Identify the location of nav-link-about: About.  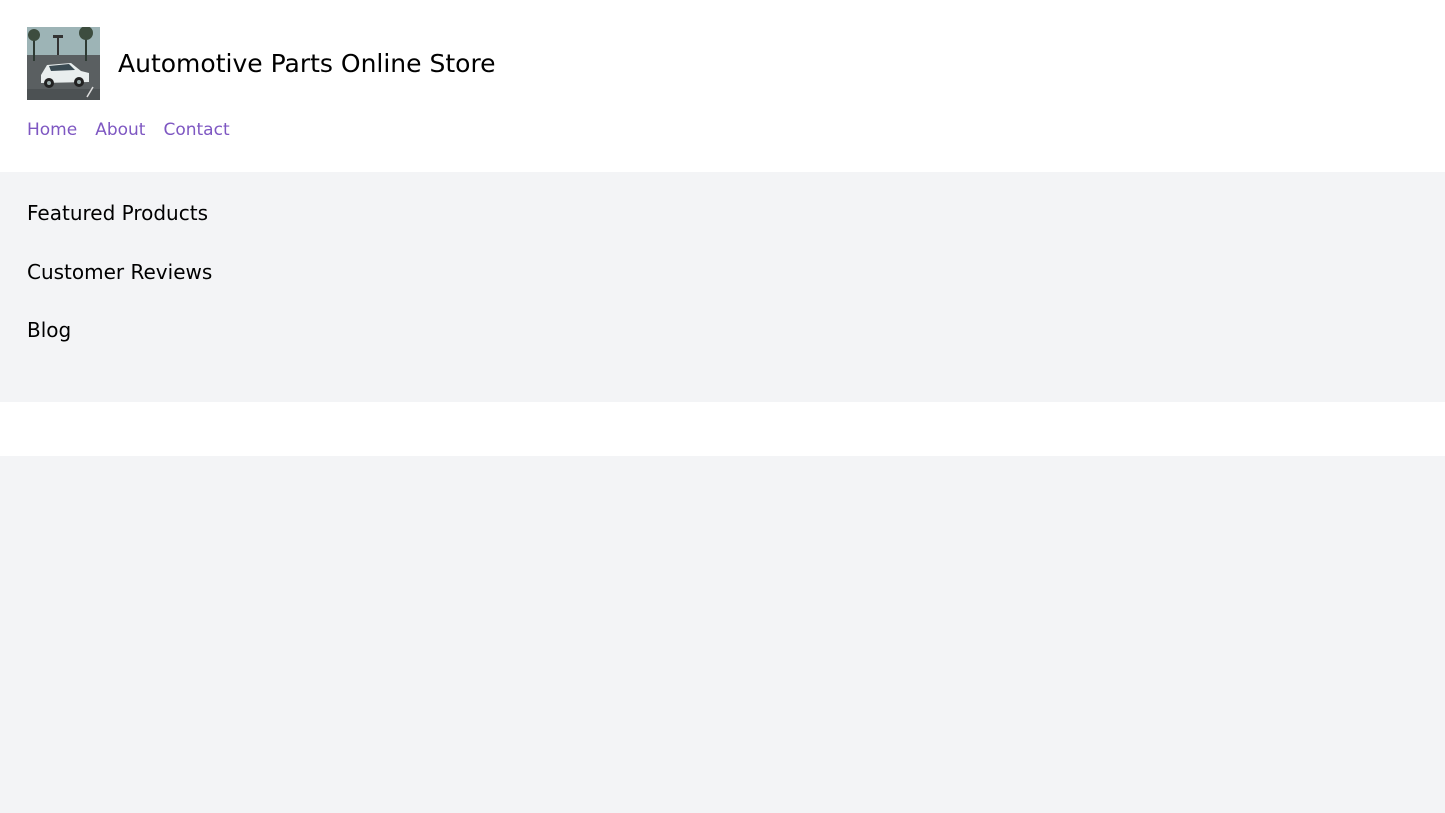
(120, 130).